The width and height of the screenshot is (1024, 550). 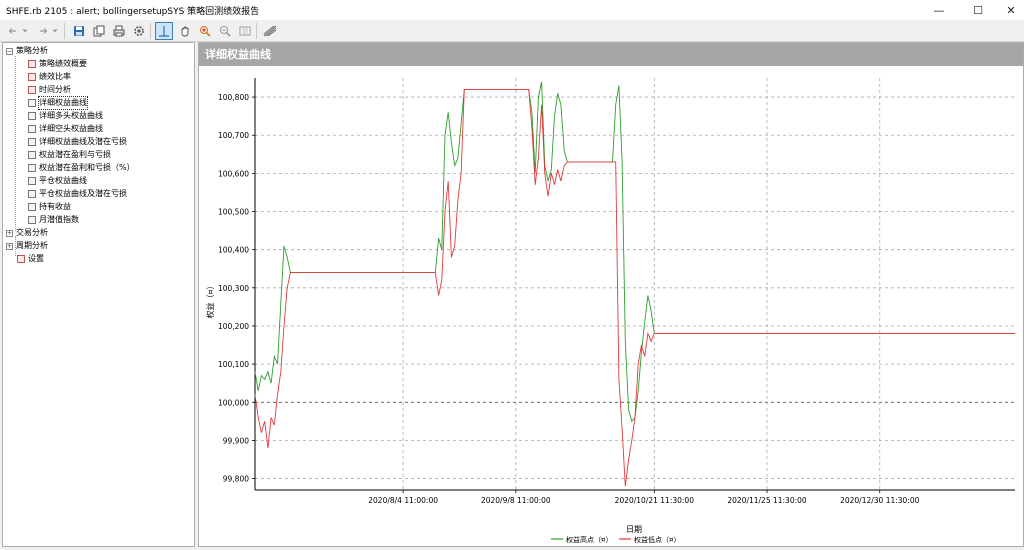 What do you see at coordinates (634, 529) in the screenshot?
I see `x-axis-label: 日期` at bounding box center [634, 529].